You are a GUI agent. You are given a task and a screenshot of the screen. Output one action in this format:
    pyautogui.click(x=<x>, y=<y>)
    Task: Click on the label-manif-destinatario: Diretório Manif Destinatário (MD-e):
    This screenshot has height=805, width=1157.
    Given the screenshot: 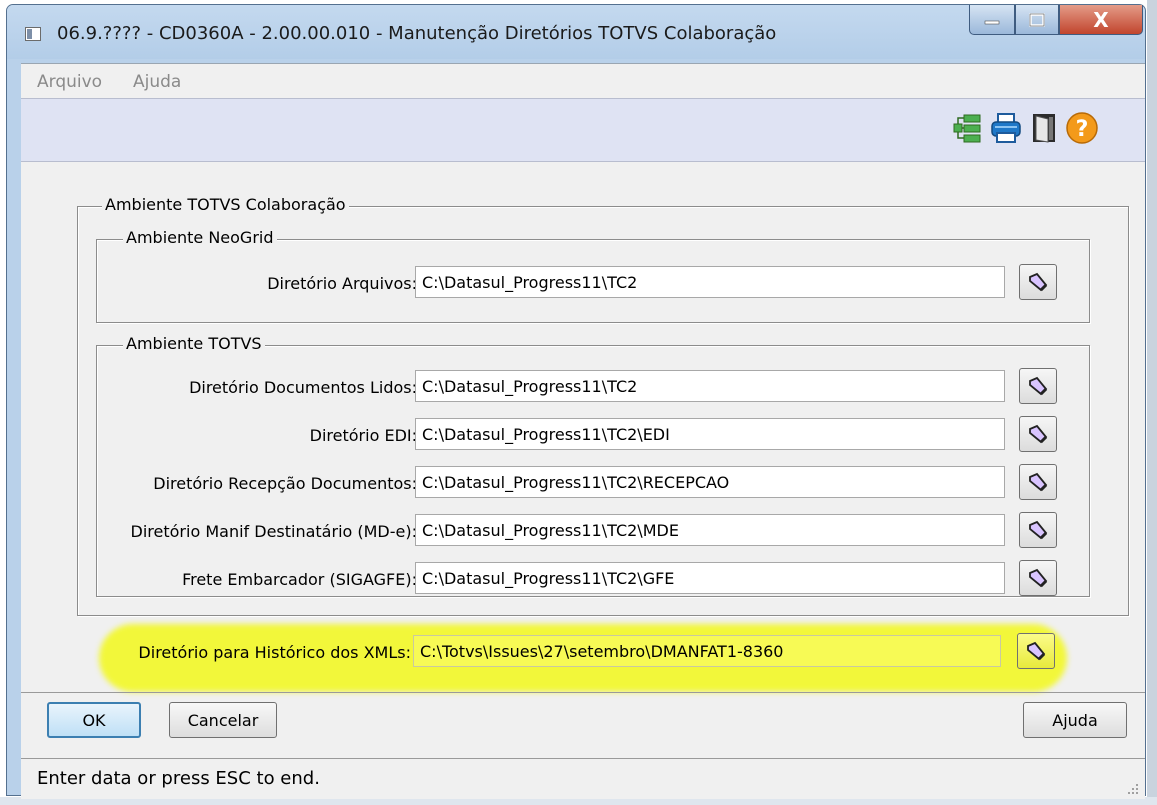 What is the action you would take?
    pyautogui.click(x=273, y=531)
    